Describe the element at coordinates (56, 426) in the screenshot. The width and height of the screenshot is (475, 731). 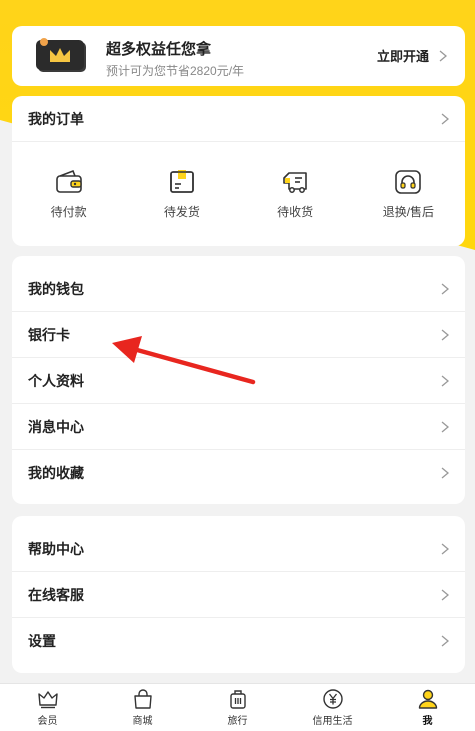
I see `menu-item-label: 消息中心` at that location.